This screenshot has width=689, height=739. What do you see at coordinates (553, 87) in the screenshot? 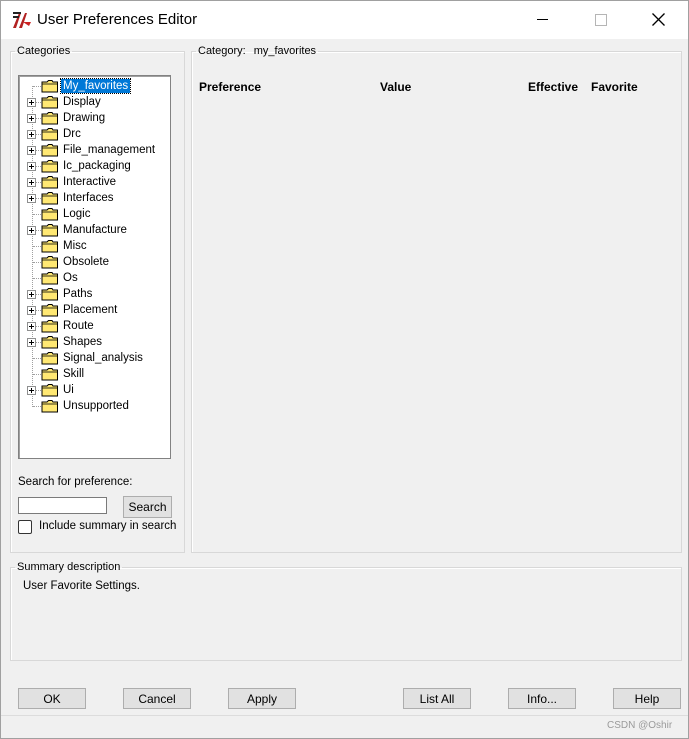
I see `column-header-effective: Effective` at bounding box center [553, 87].